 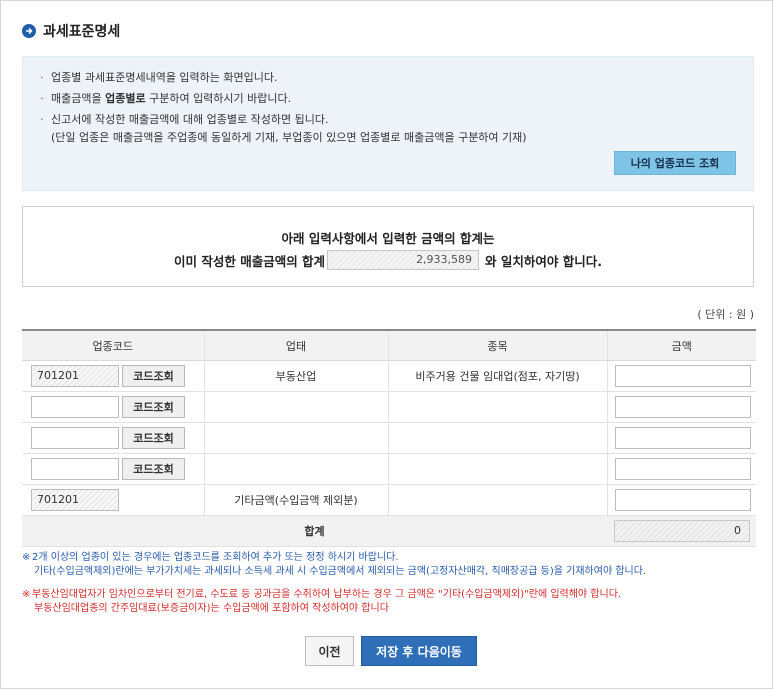 What do you see at coordinates (403, 260) in the screenshot?
I see `sales-total-field: 2,933,589` at bounding box center [403, 260].